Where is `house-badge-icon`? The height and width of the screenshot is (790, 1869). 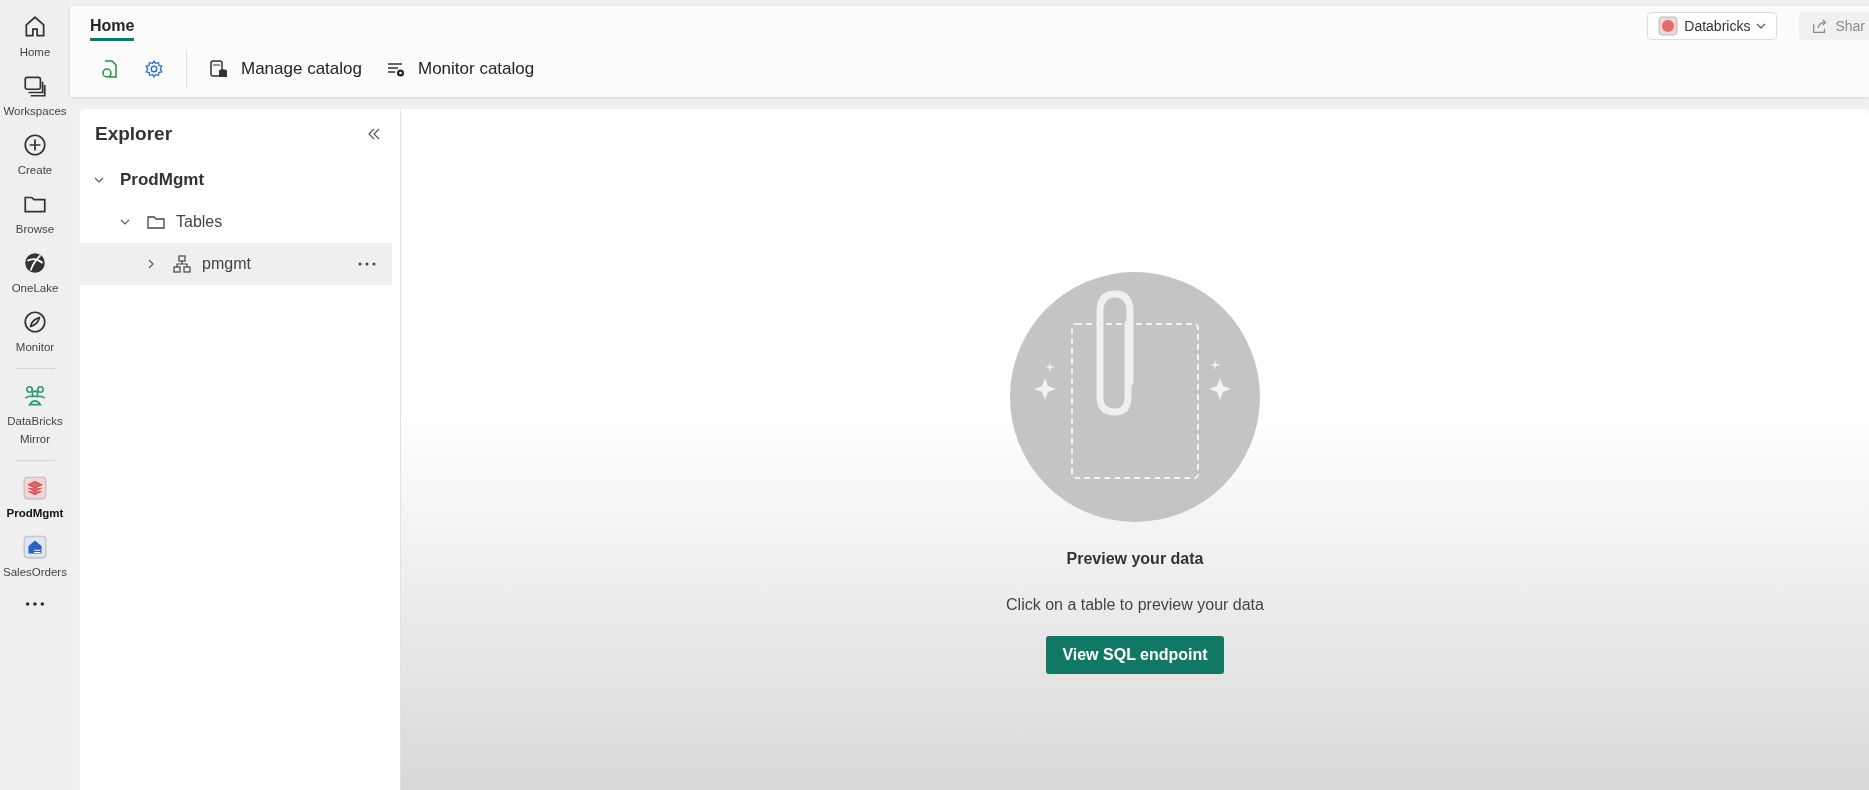 house-badge-icon is located at coordinates (35, 547).